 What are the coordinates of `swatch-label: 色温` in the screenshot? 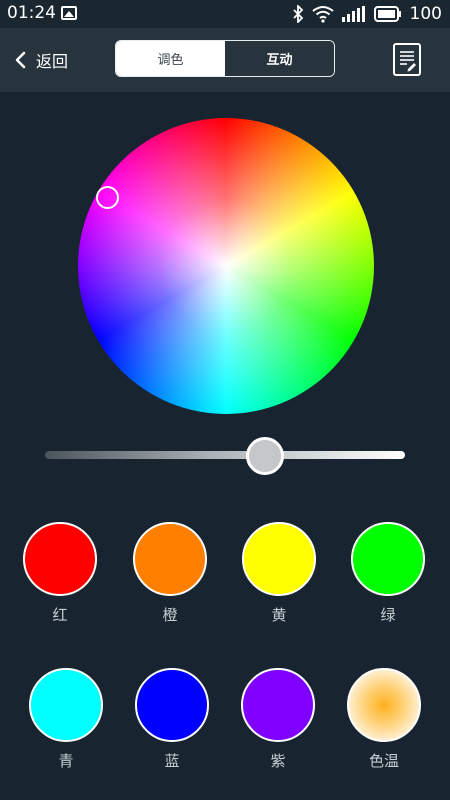 It's located at (383, 761).